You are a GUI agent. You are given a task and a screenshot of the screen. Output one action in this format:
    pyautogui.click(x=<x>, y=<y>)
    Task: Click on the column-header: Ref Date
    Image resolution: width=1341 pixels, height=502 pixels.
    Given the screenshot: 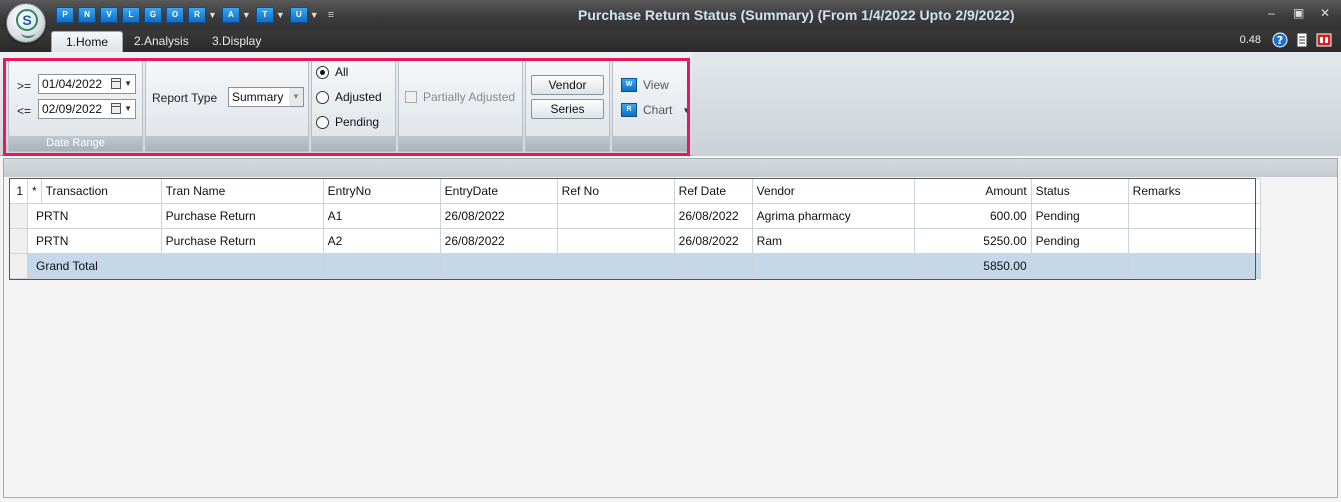 What is the action you would take?
    pyautogui.click(x=713, y=191)
    